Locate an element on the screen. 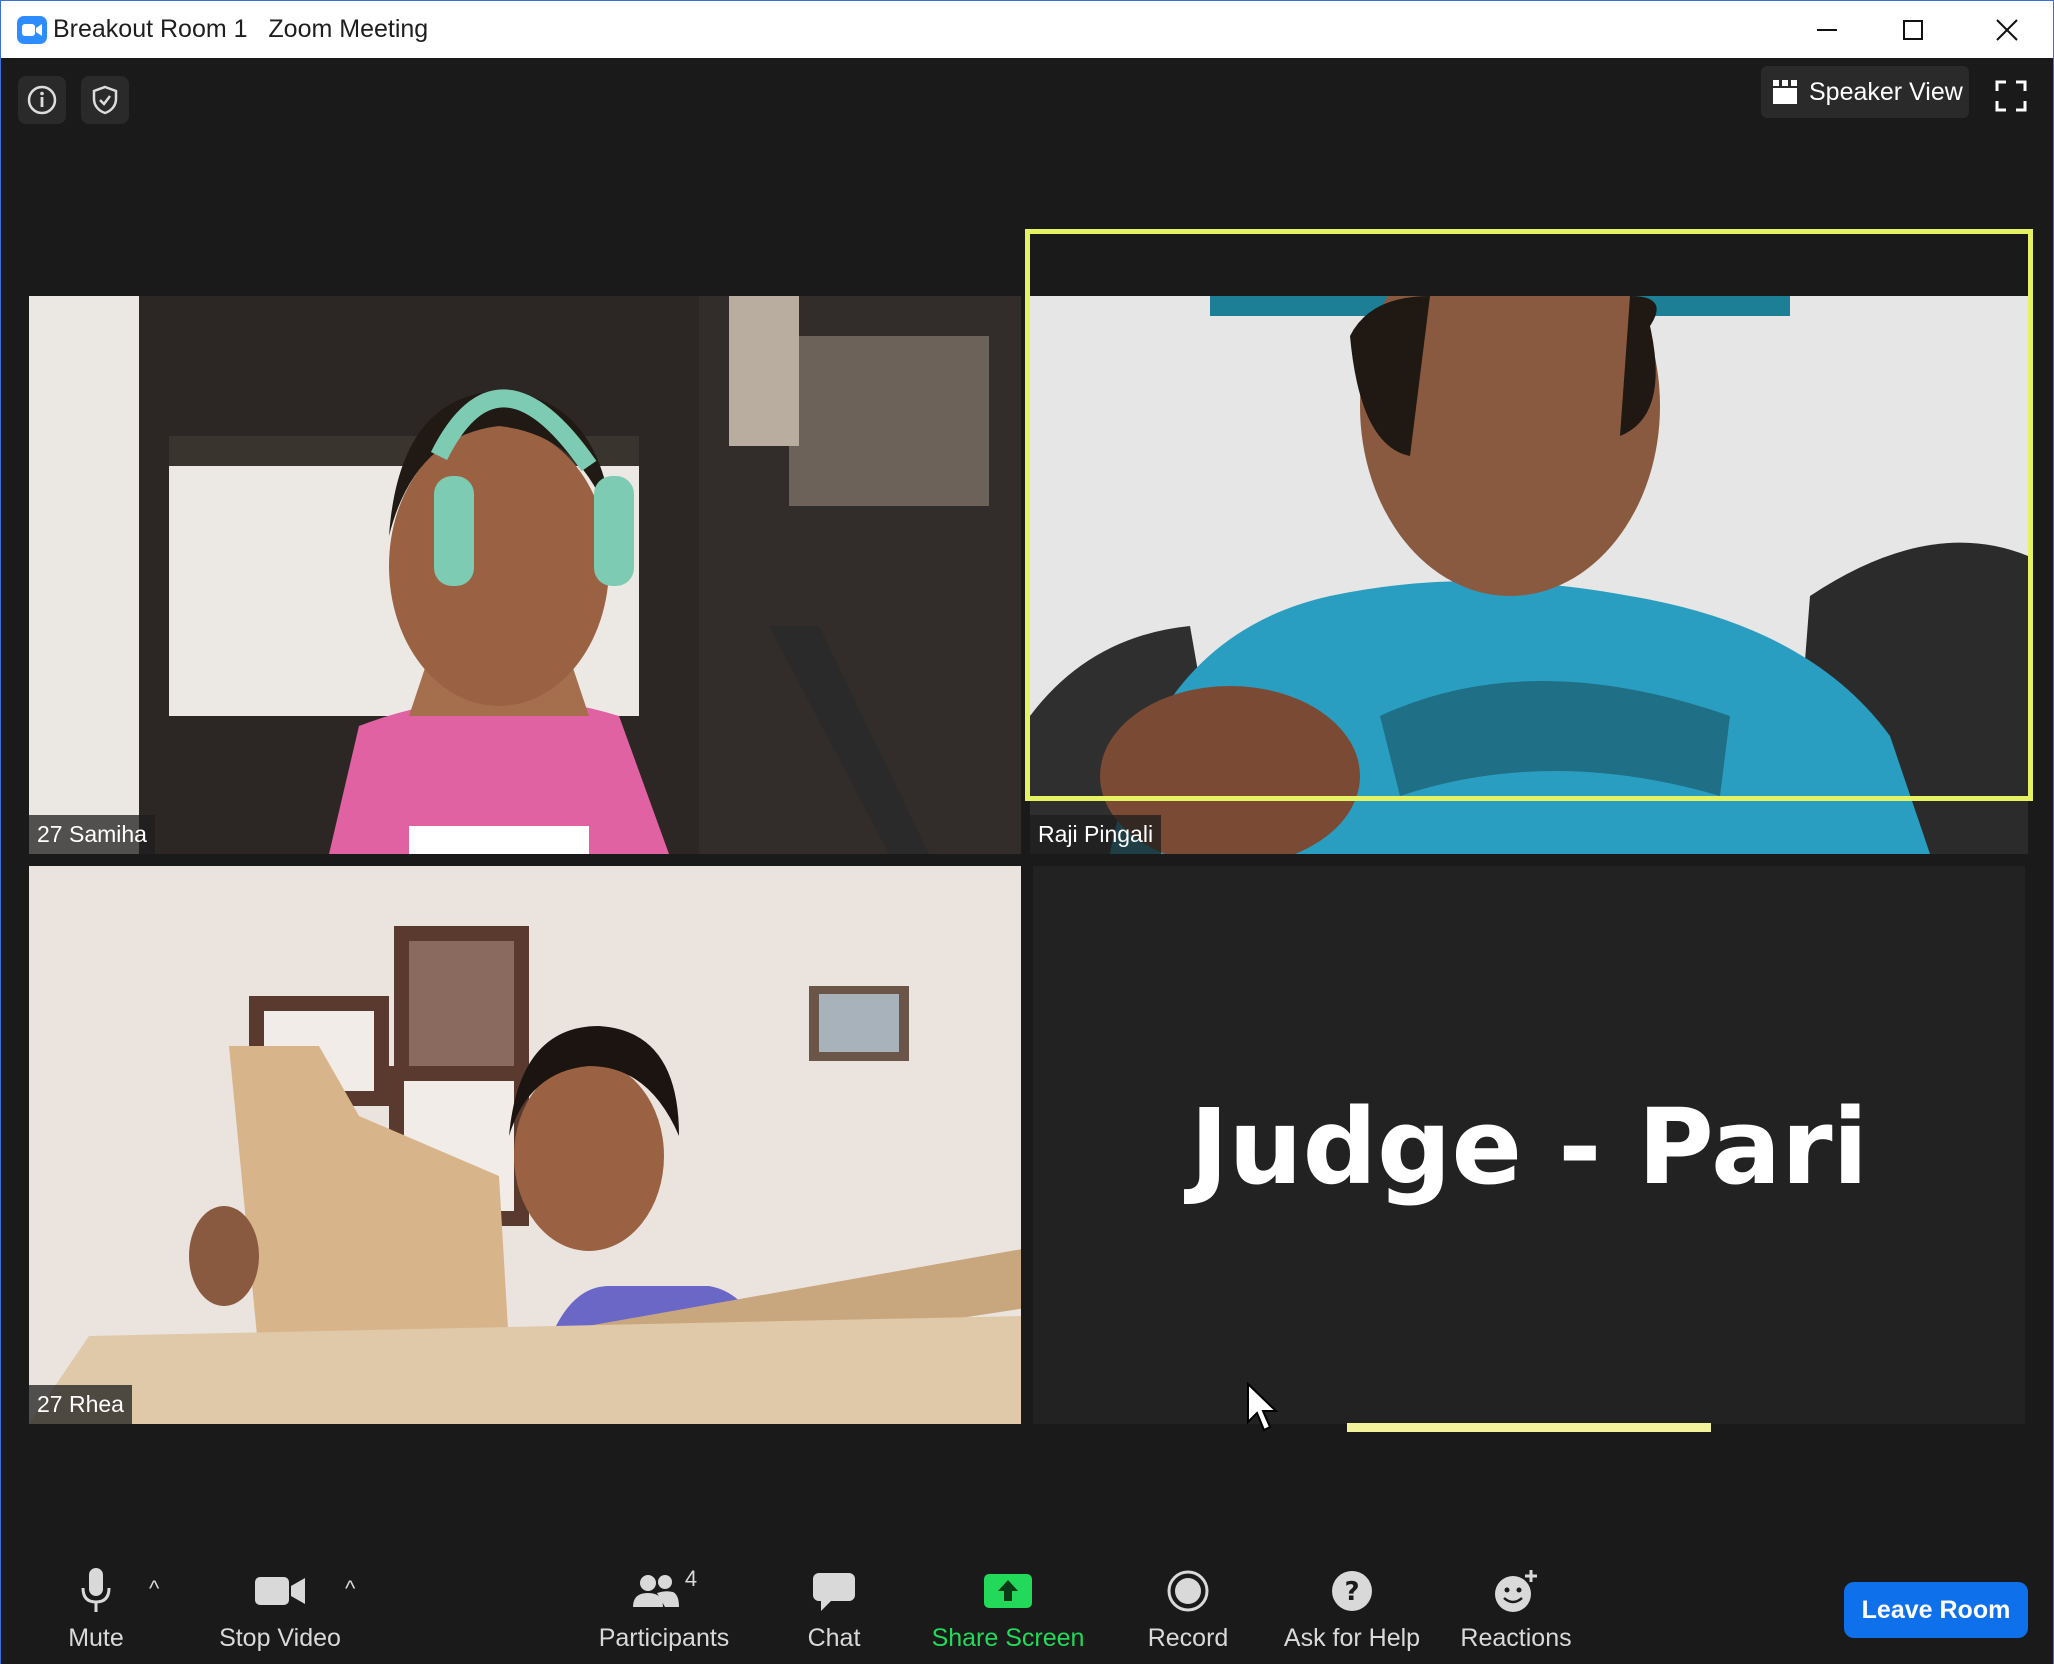 This screenshot has width=2054, height=1664. speaker-view-button: Speaker View is located at coordinates (1865, 92).